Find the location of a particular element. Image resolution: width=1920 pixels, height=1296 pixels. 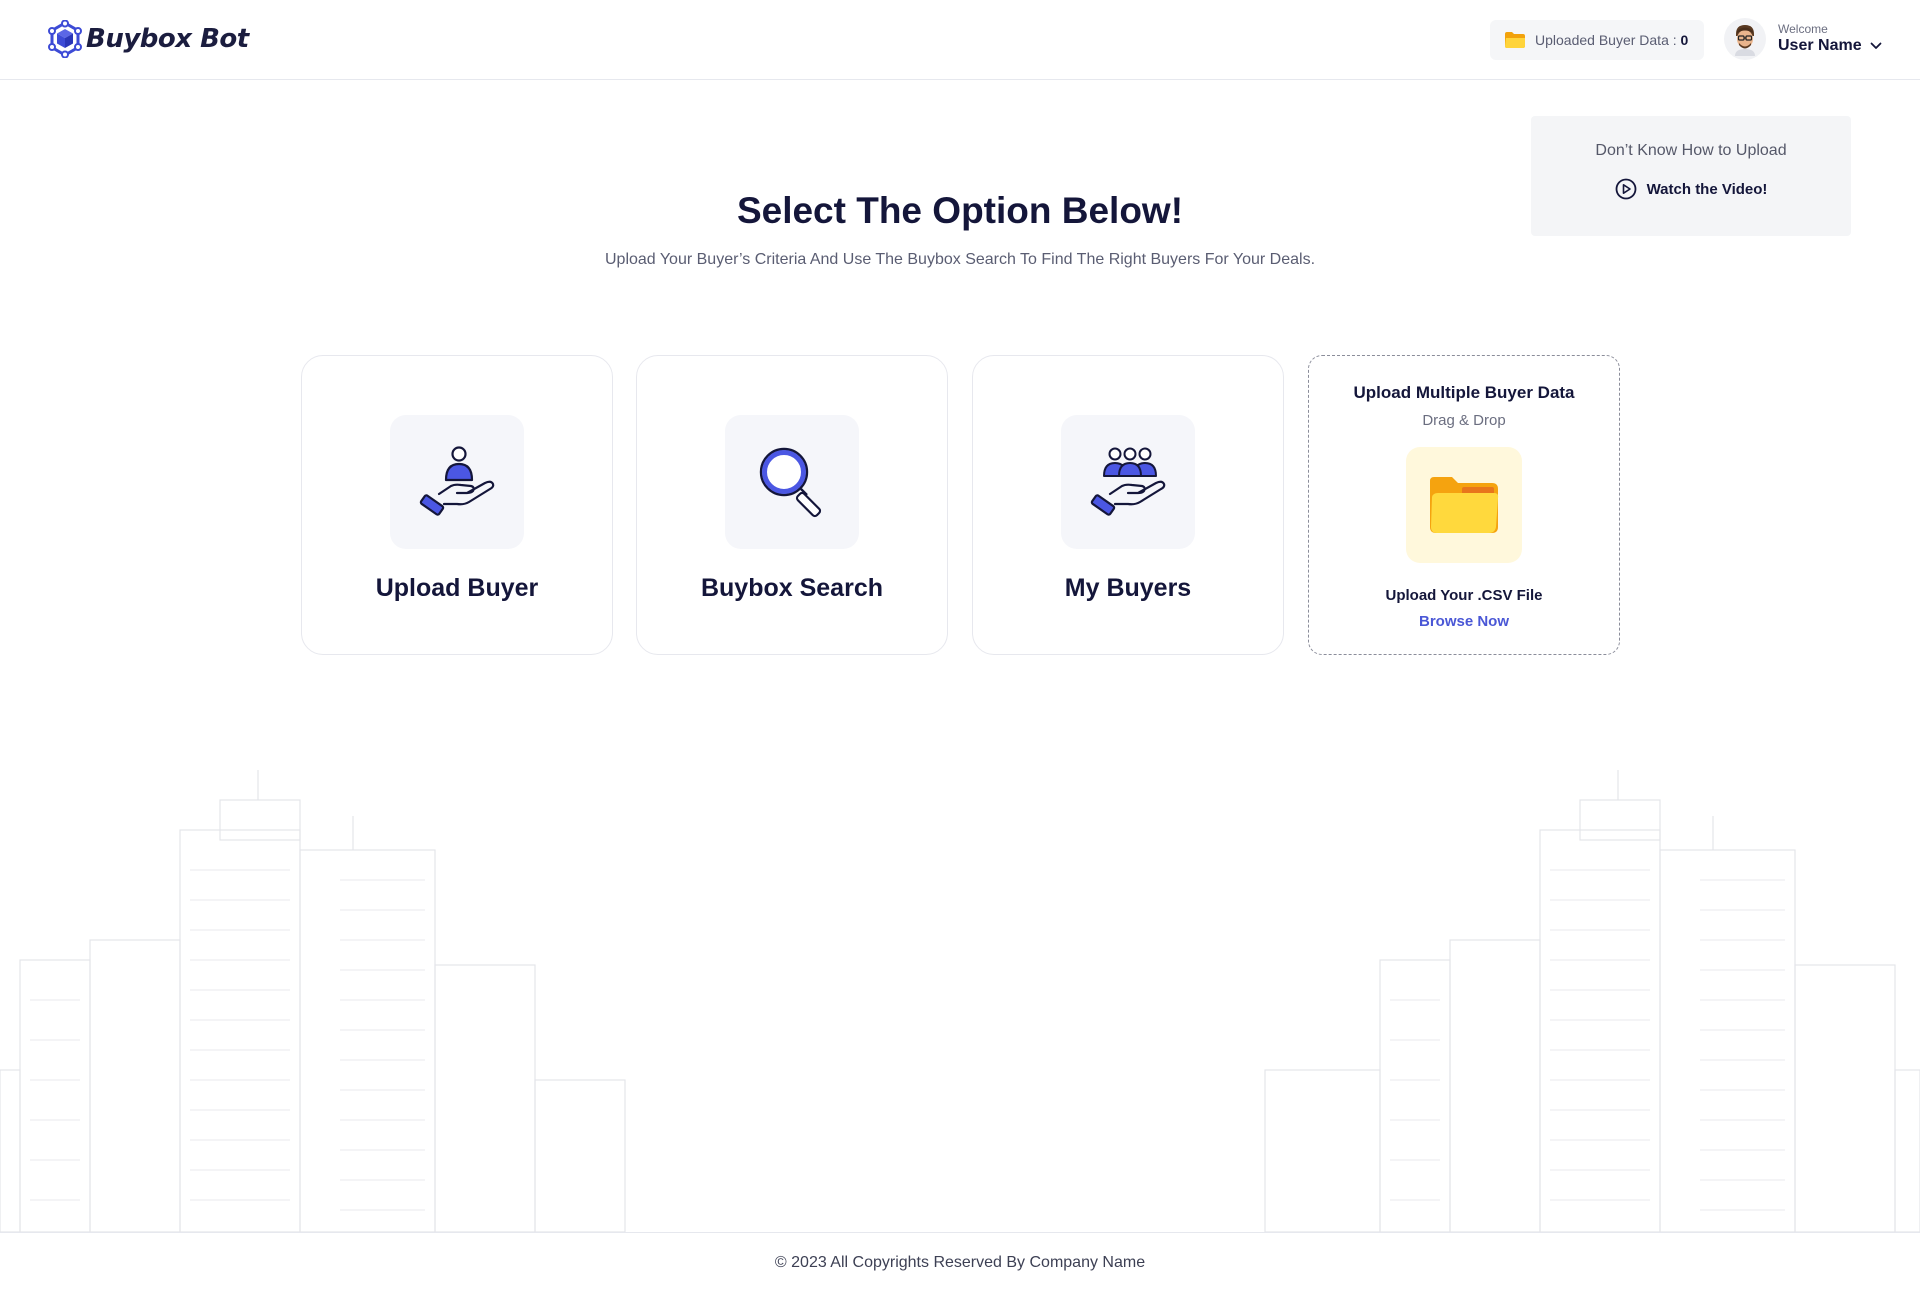

magnifier-icon is located at coordinates (790, 482).